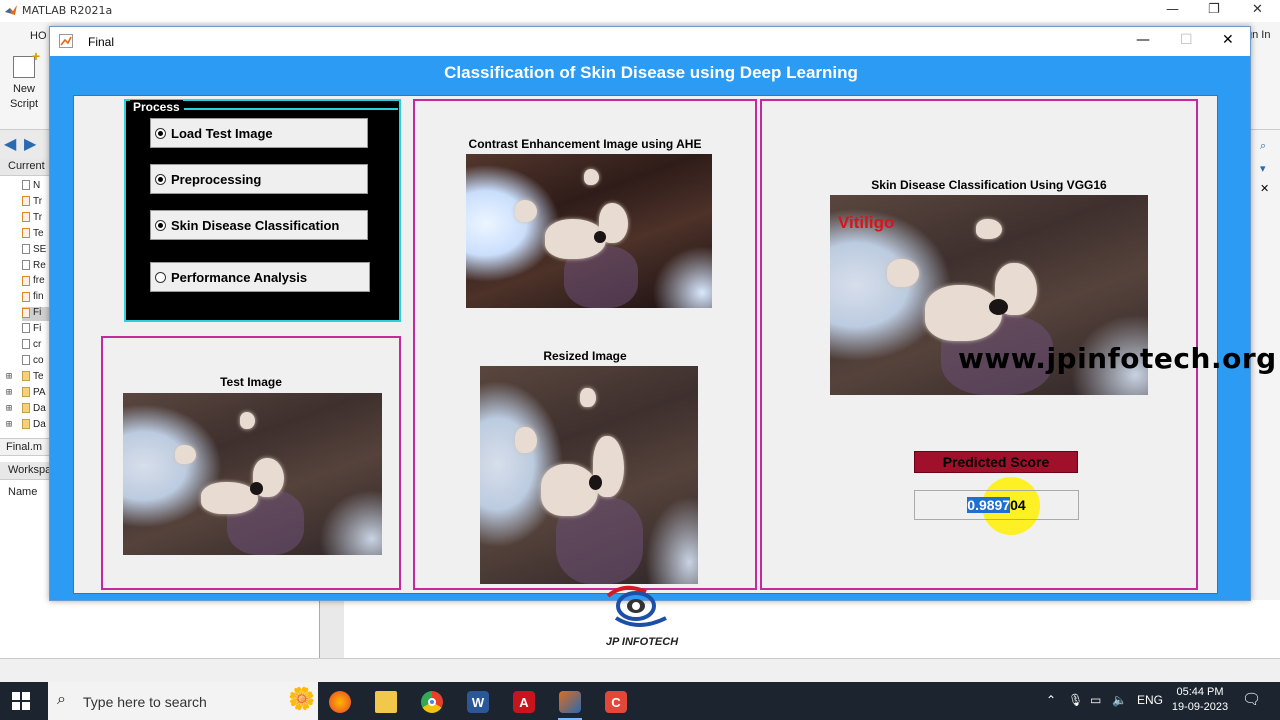 The width and height of the screenshot is (1280, 720). I want to click on network-icon: ▭, so click(1095, 700).